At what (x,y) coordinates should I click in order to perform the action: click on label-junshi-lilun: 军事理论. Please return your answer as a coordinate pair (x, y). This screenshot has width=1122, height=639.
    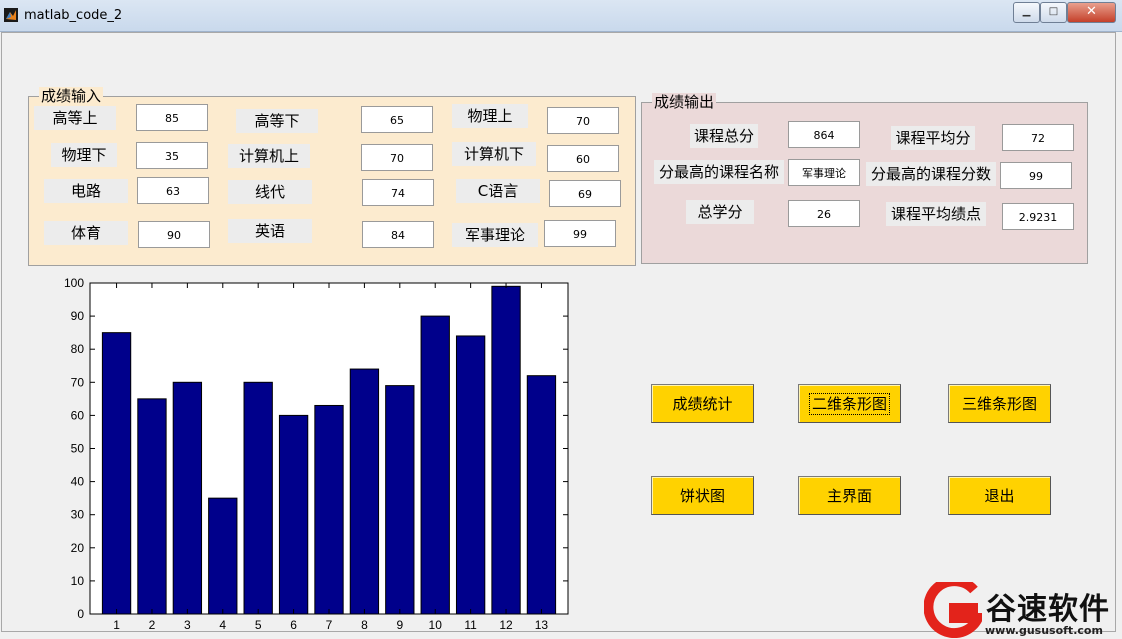
    Looking at the image, I should click on (495, 235).